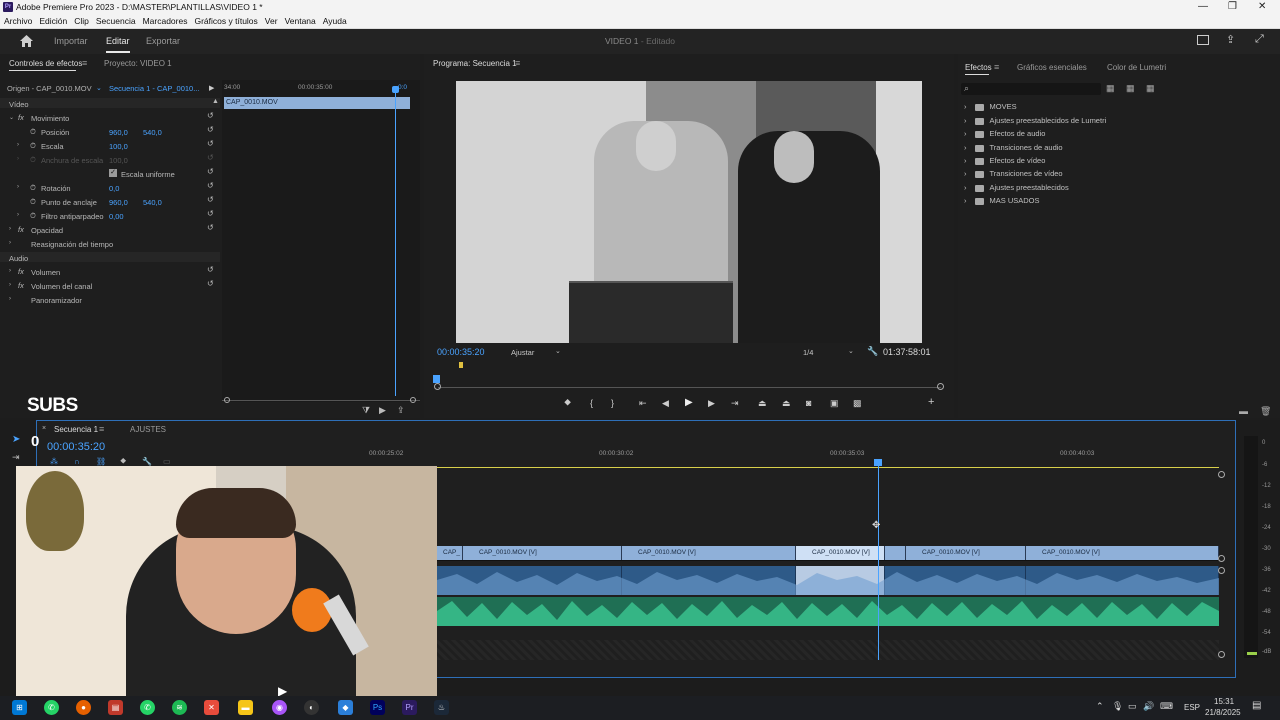 This screenshot has height=720, width=1280. I want to click on scroll-handle-left, so click(437, 386).